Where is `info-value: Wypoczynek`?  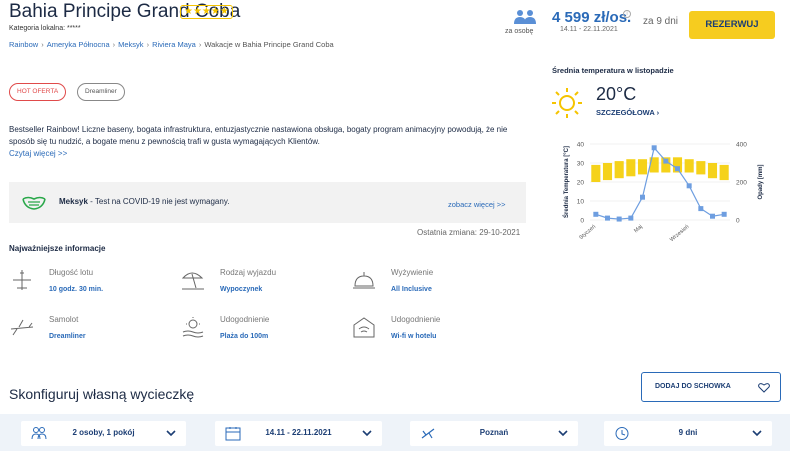 info-value: Wypoczynek is located at coordinates (241, 289).